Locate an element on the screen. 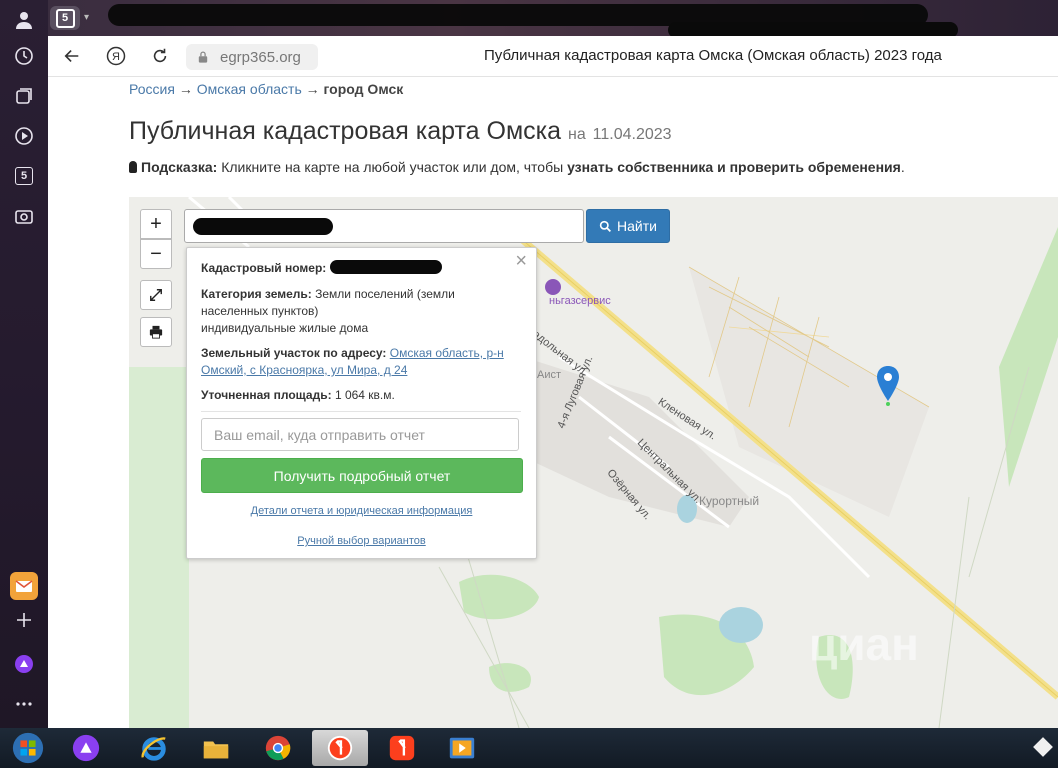 This screenshot has height=768, width=1058. folder-icon is located at coordinates (216, 750).